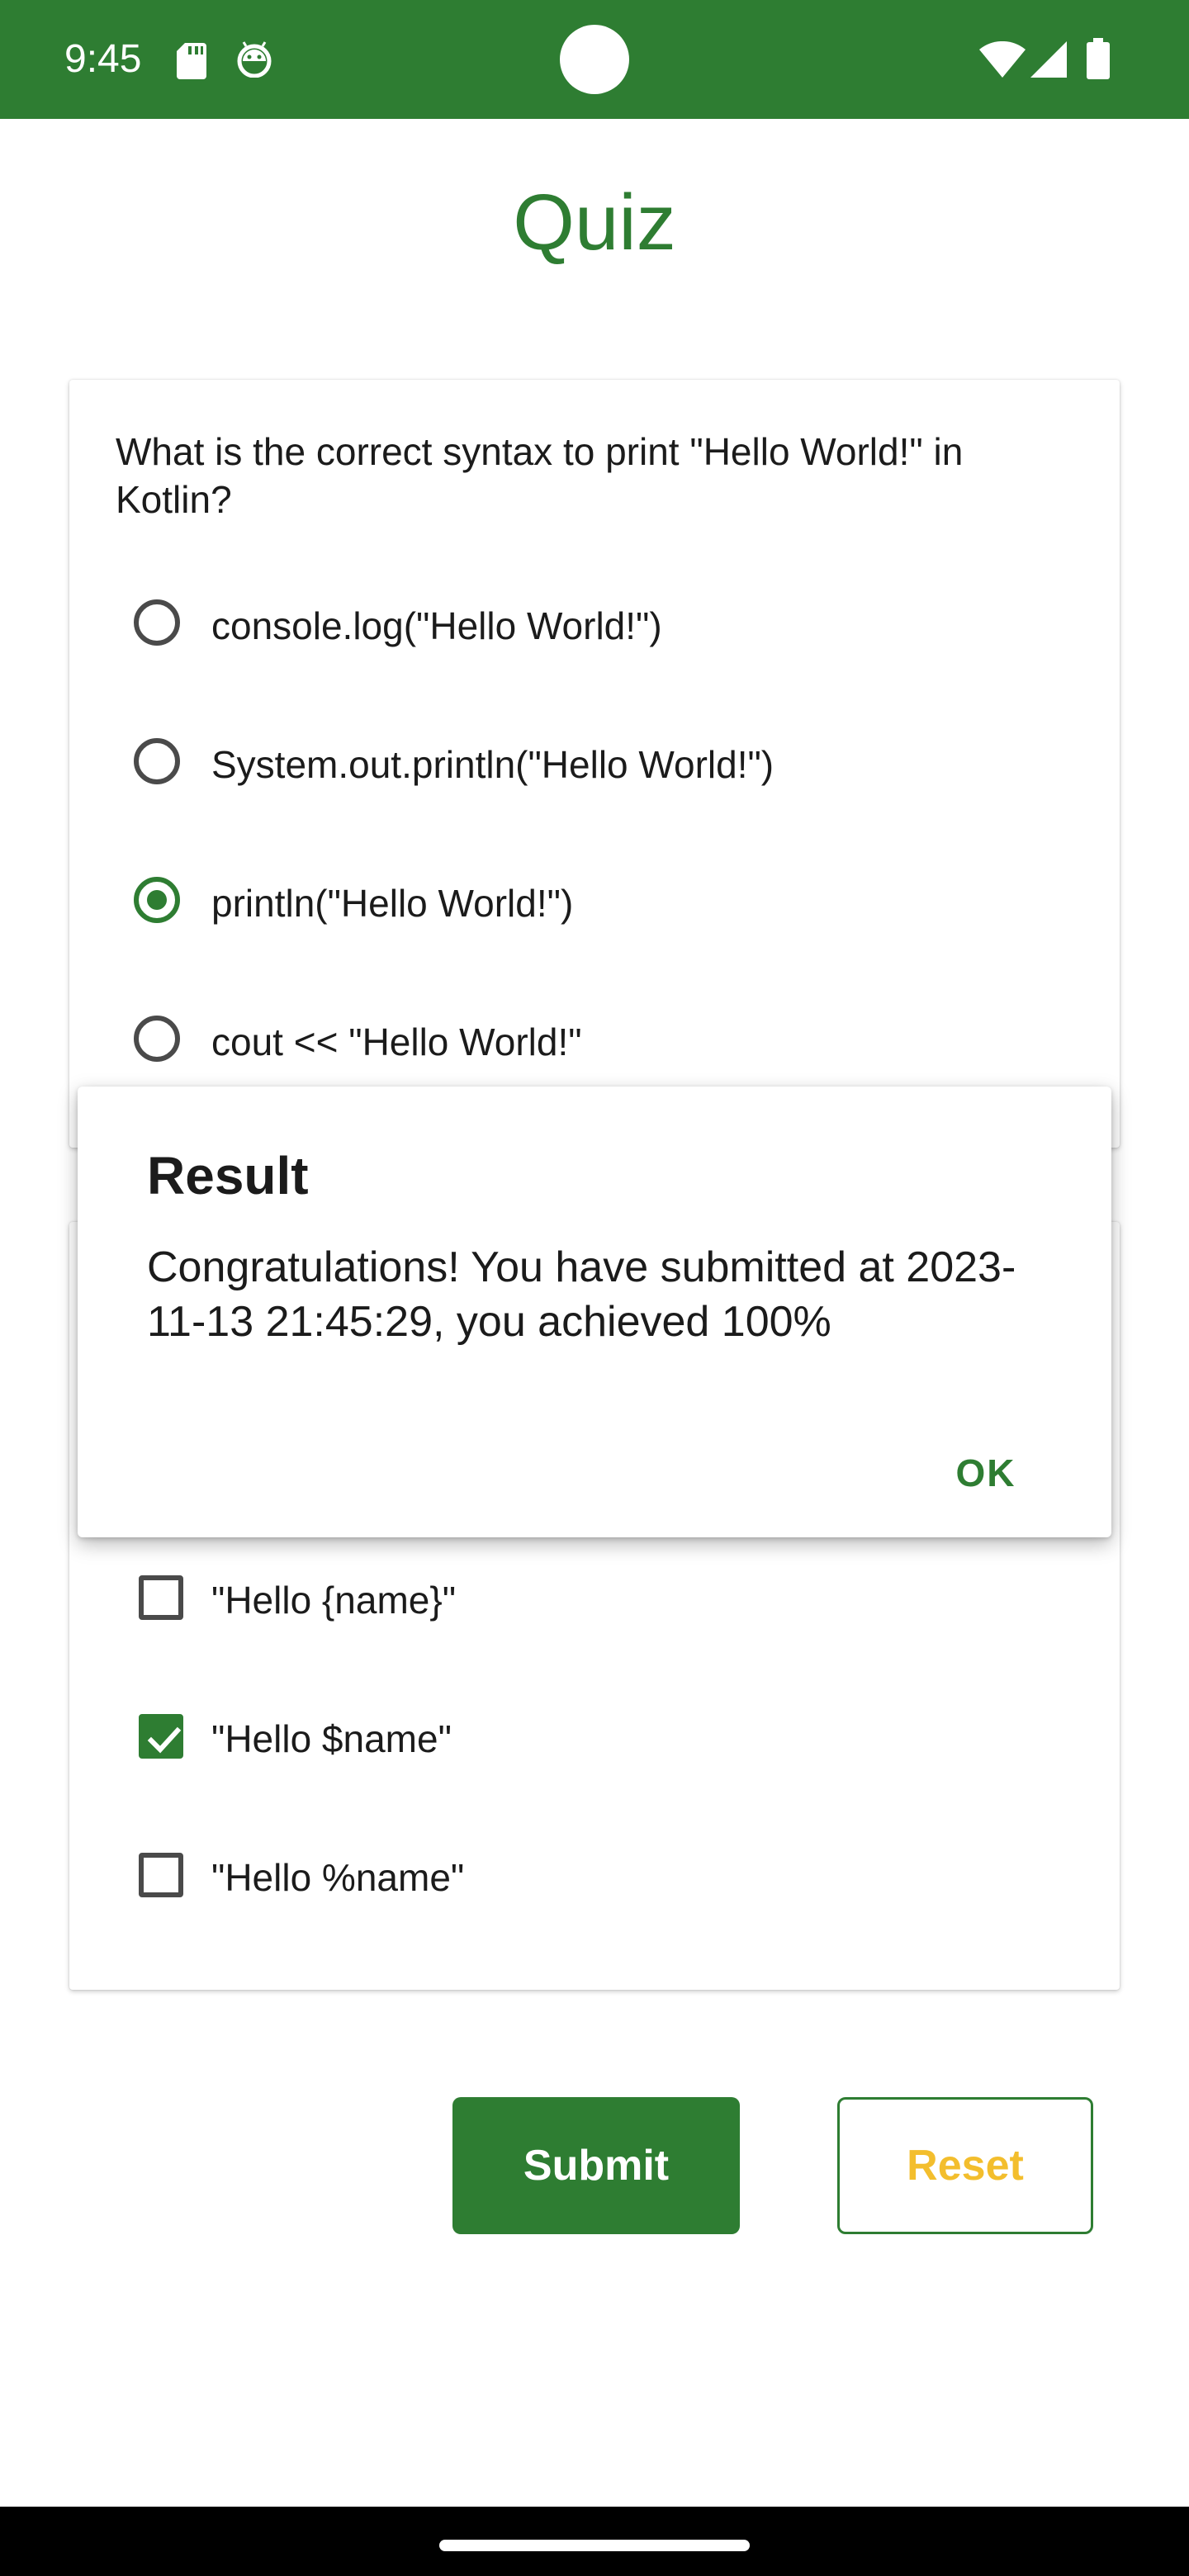 The height and width of the screenshot is (2576, 1189). I want to click on option-label: "Hello $name", so click(331, 1738).